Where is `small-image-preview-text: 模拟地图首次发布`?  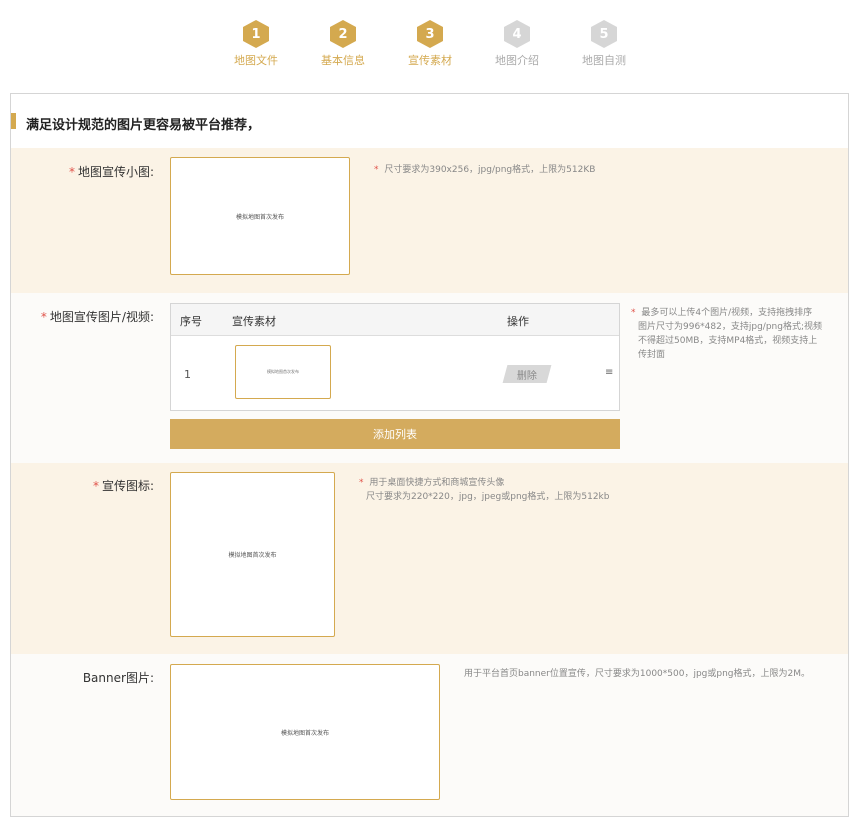
small-image-preview-text: 模拟地图首次发布 is located at coordinates (259, 217).